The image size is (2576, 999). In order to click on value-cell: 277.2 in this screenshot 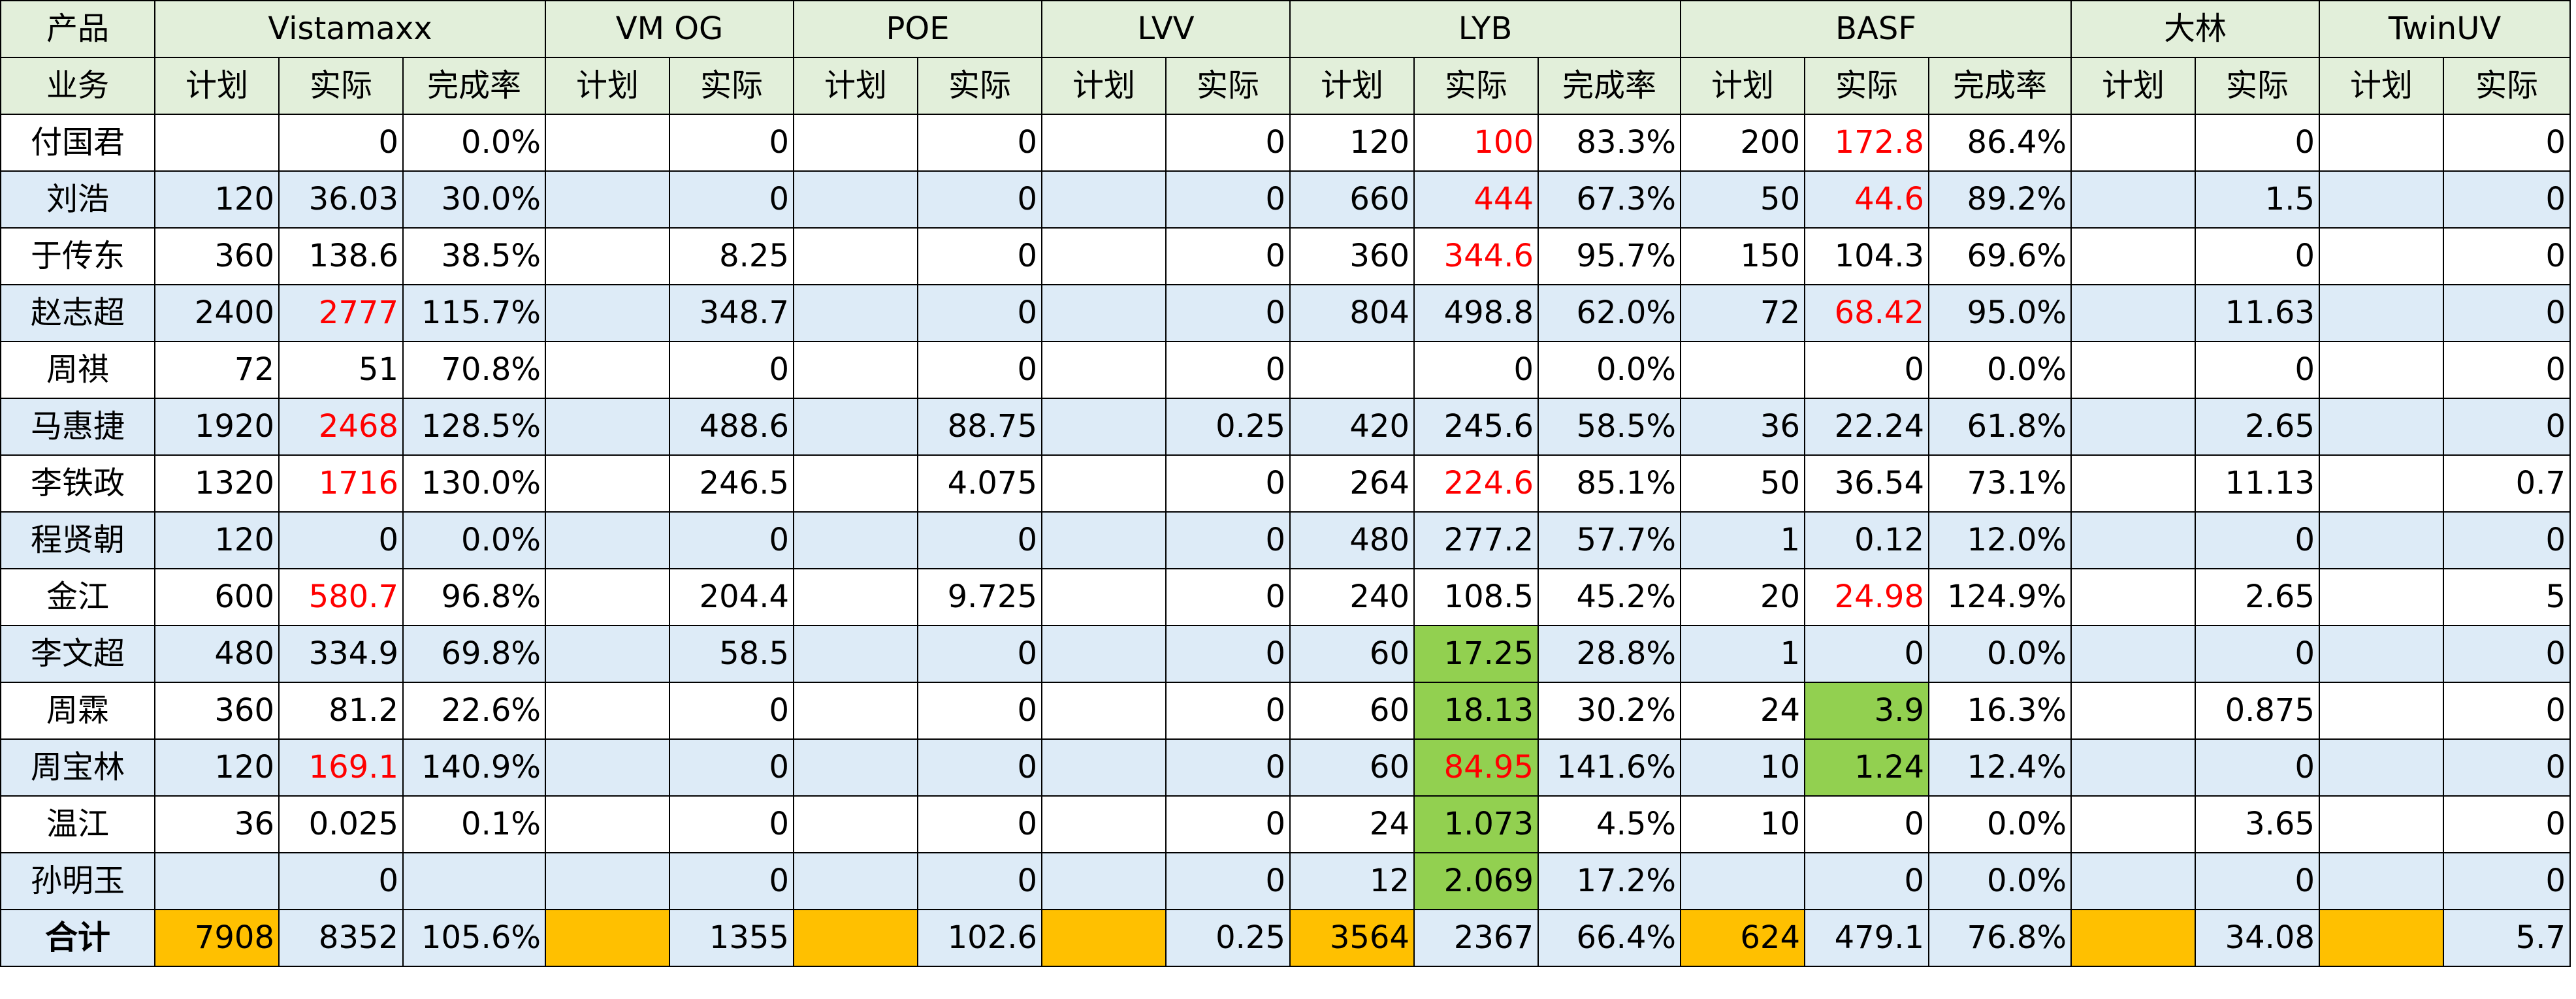, I will do `click(1476, 540)`.